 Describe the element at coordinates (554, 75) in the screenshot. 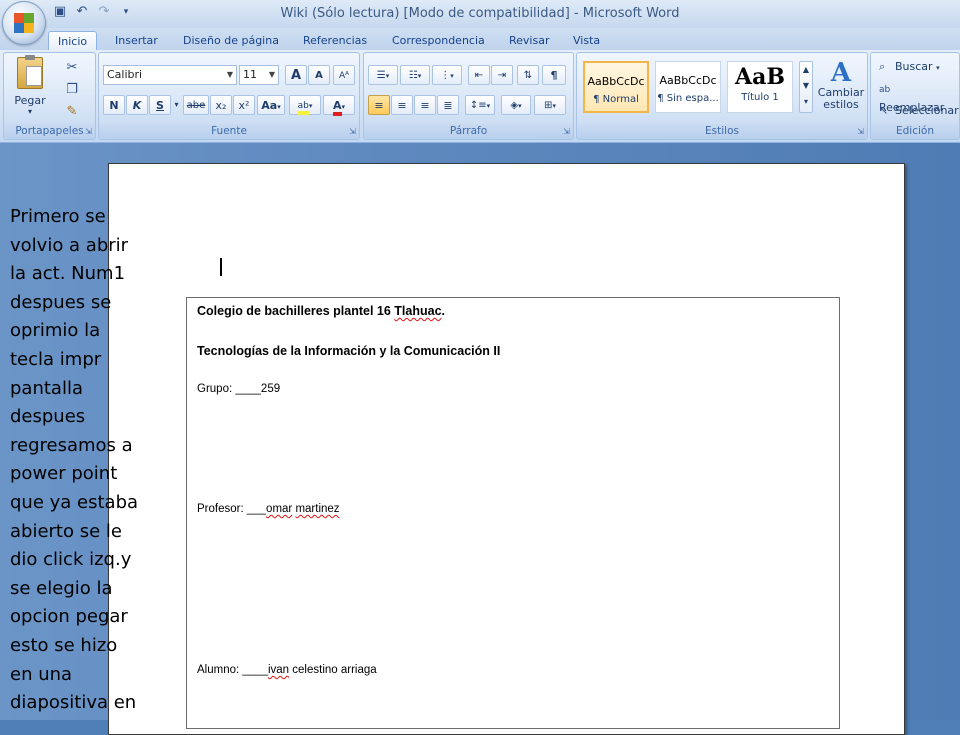

I see `show-marks-button: ¶` at that location.